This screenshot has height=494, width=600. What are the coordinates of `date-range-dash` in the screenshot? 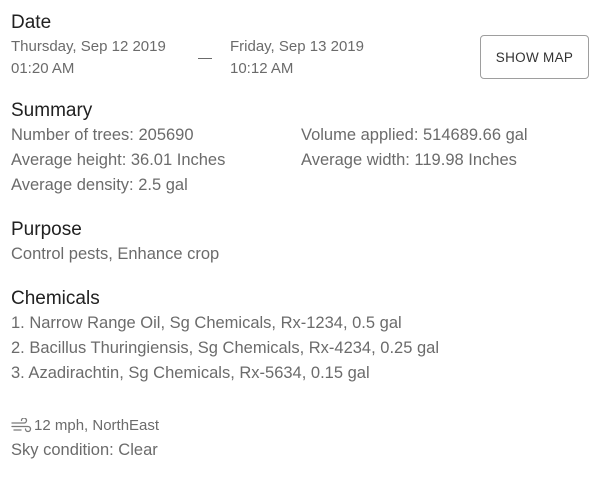 It's located at (205, 58).